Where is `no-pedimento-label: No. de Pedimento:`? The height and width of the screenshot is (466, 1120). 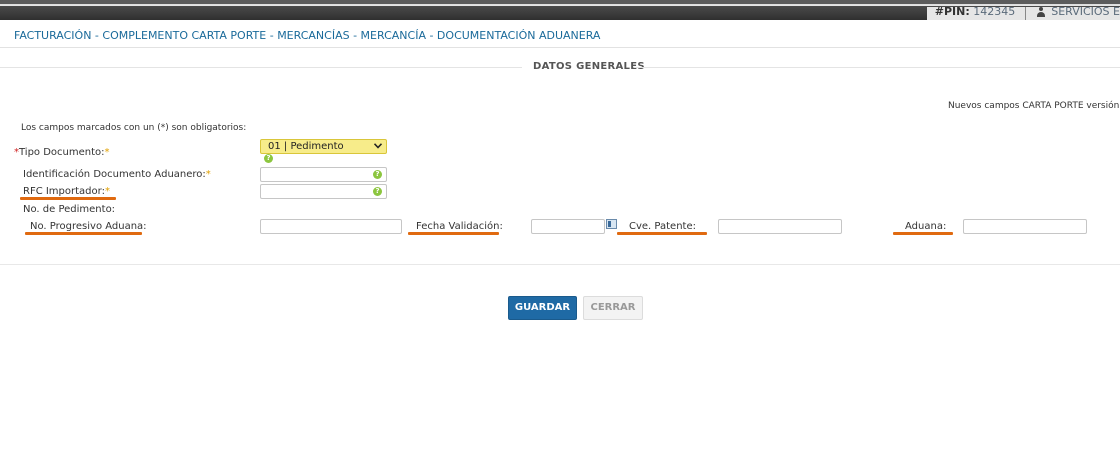 no-pedimento-label: No. de Pedimento: is located at coordinates (69, 209).